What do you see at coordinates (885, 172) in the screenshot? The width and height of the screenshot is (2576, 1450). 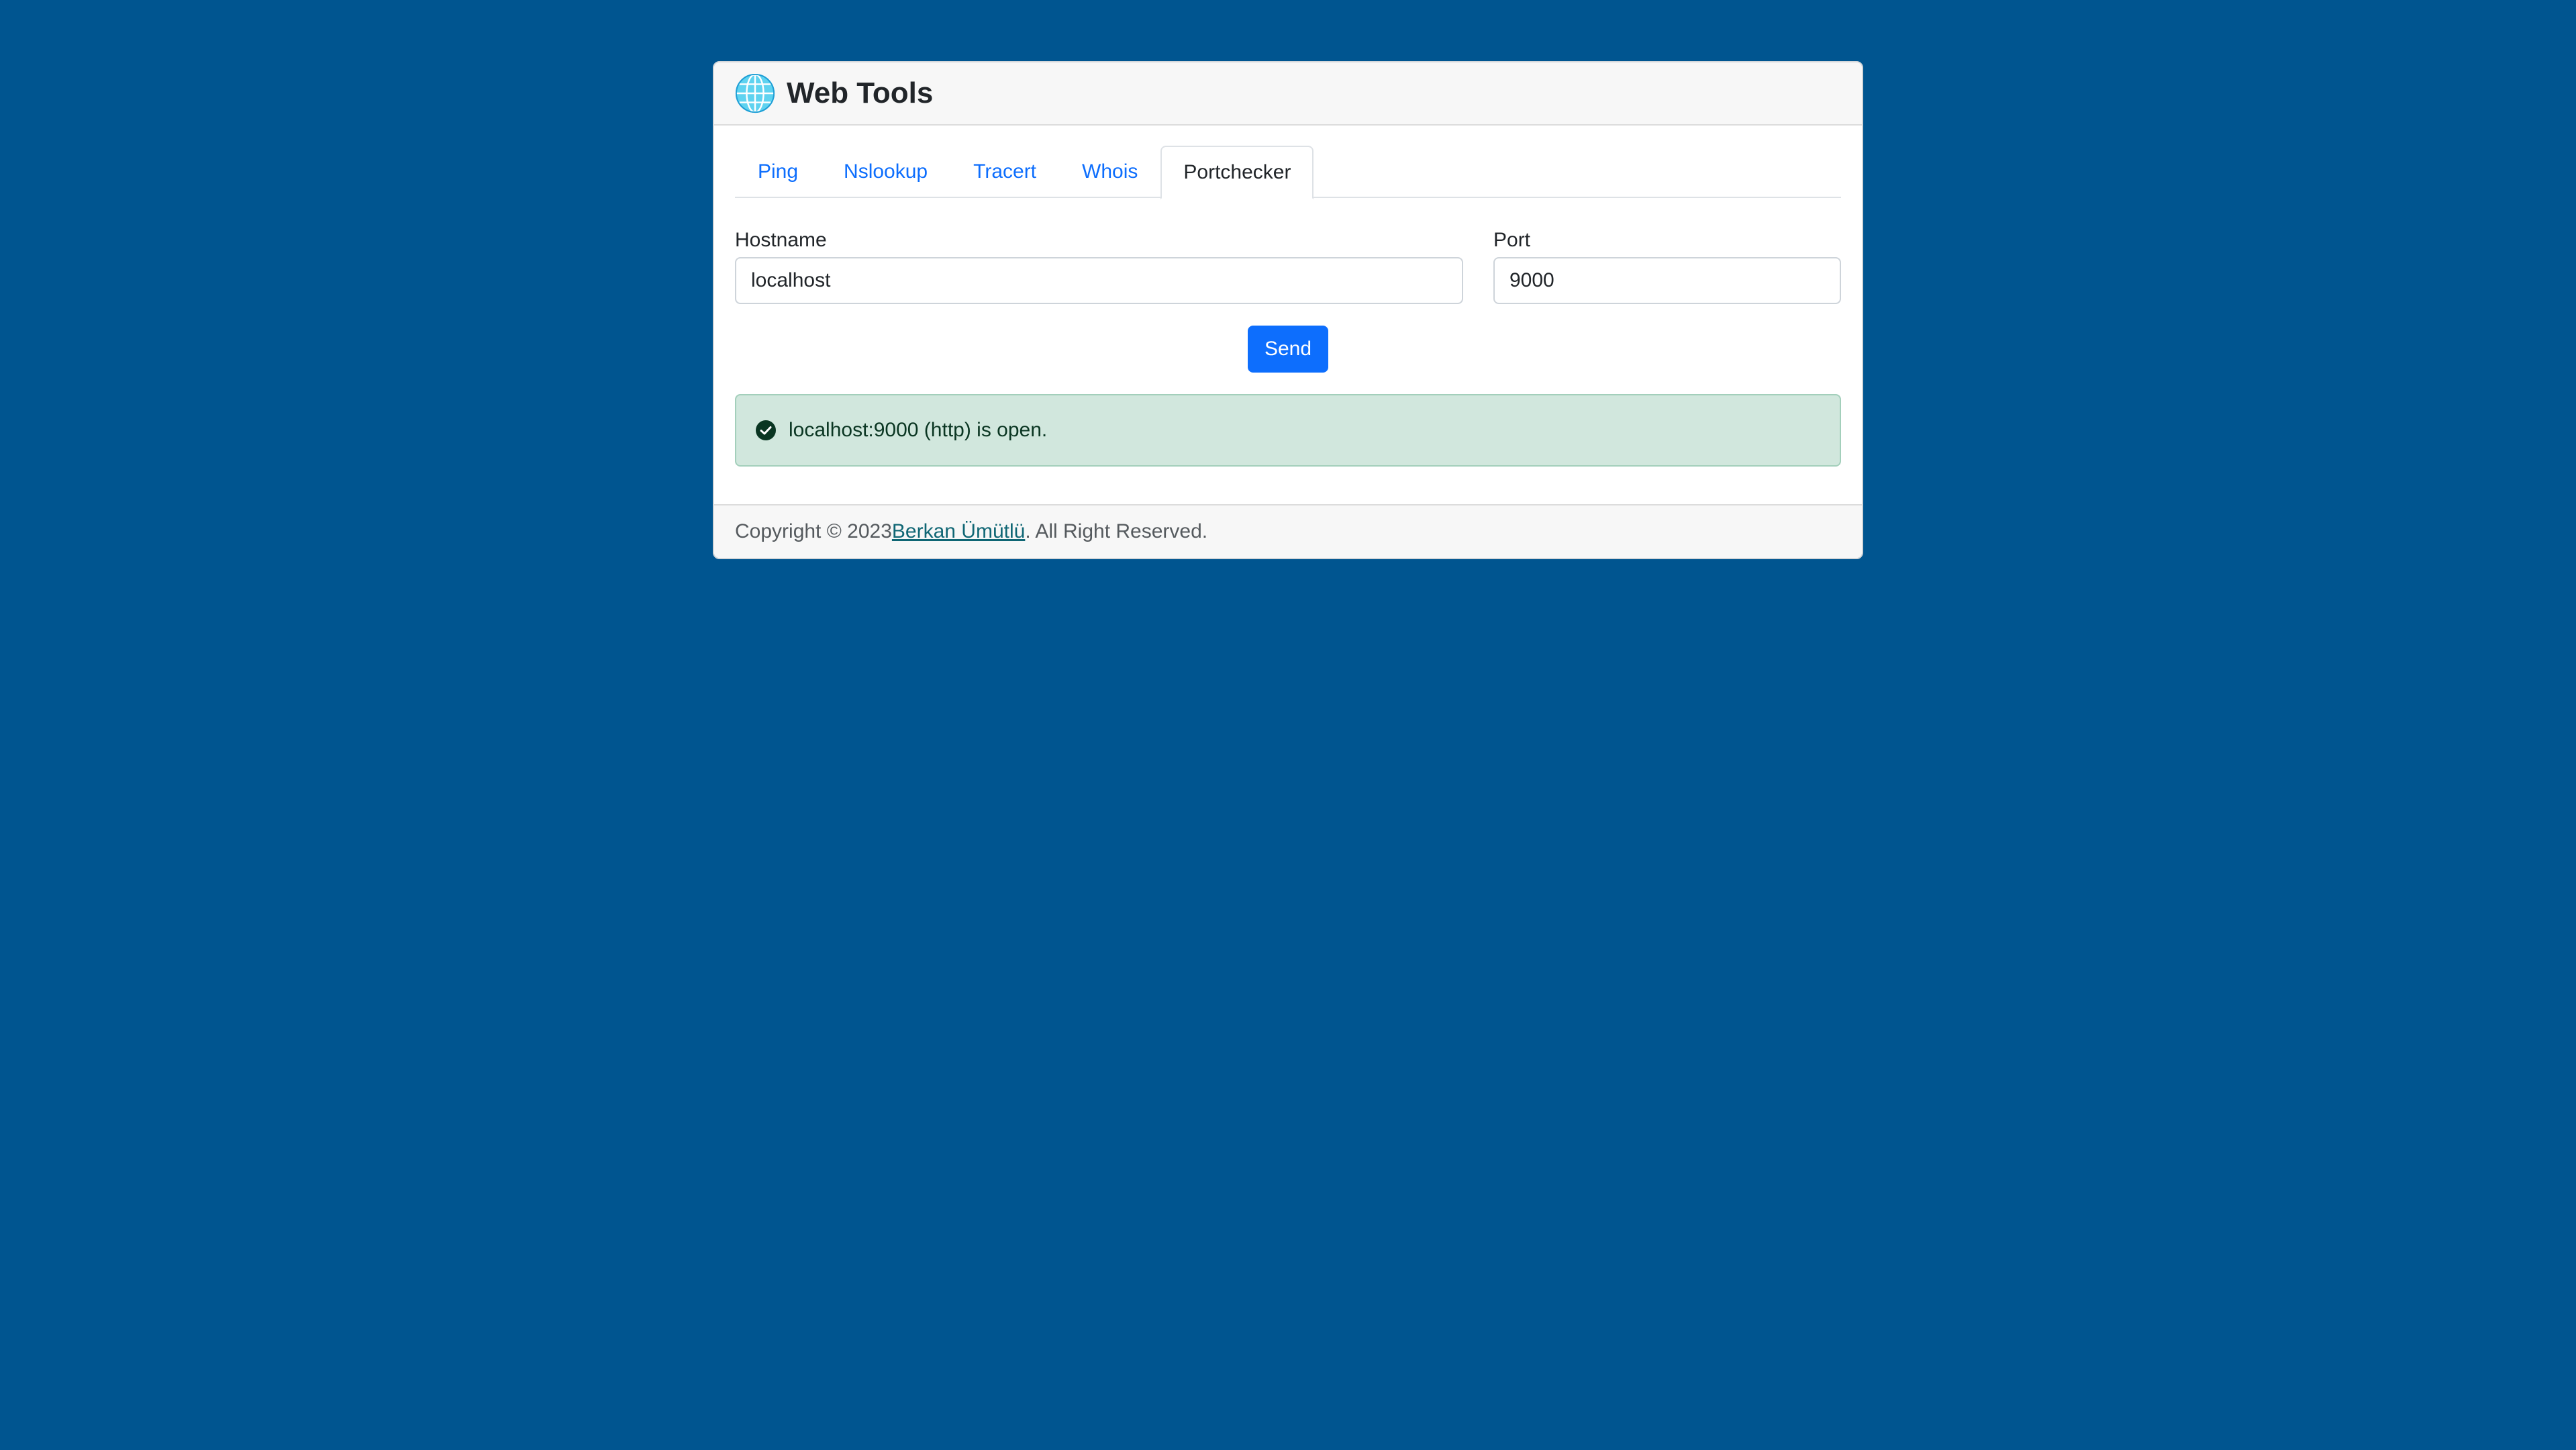 I see `tab-nslookup: Nslookup` at bounding box center [885, 172].